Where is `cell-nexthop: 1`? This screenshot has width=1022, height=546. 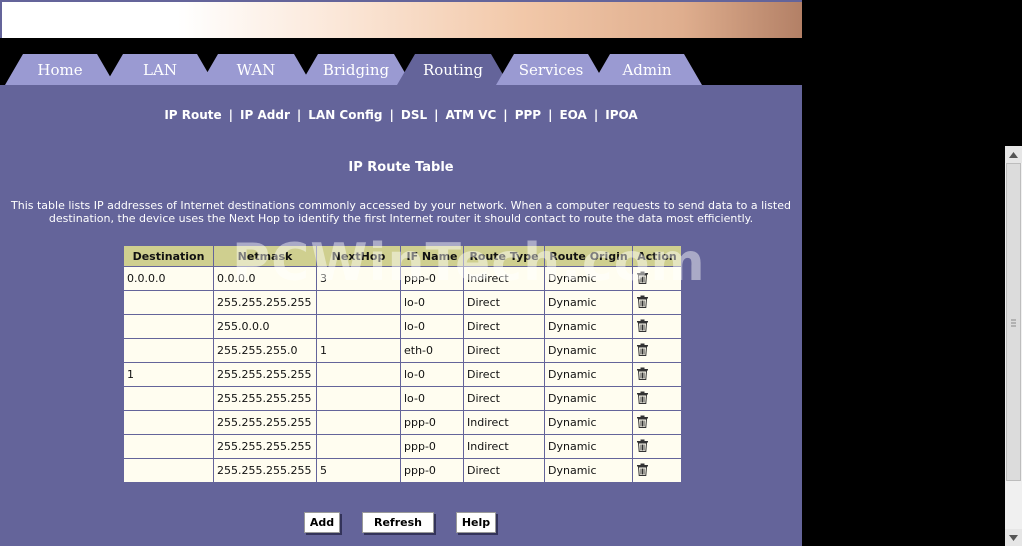 cell-nexthop: 1 is located at coordinates (358, 350).